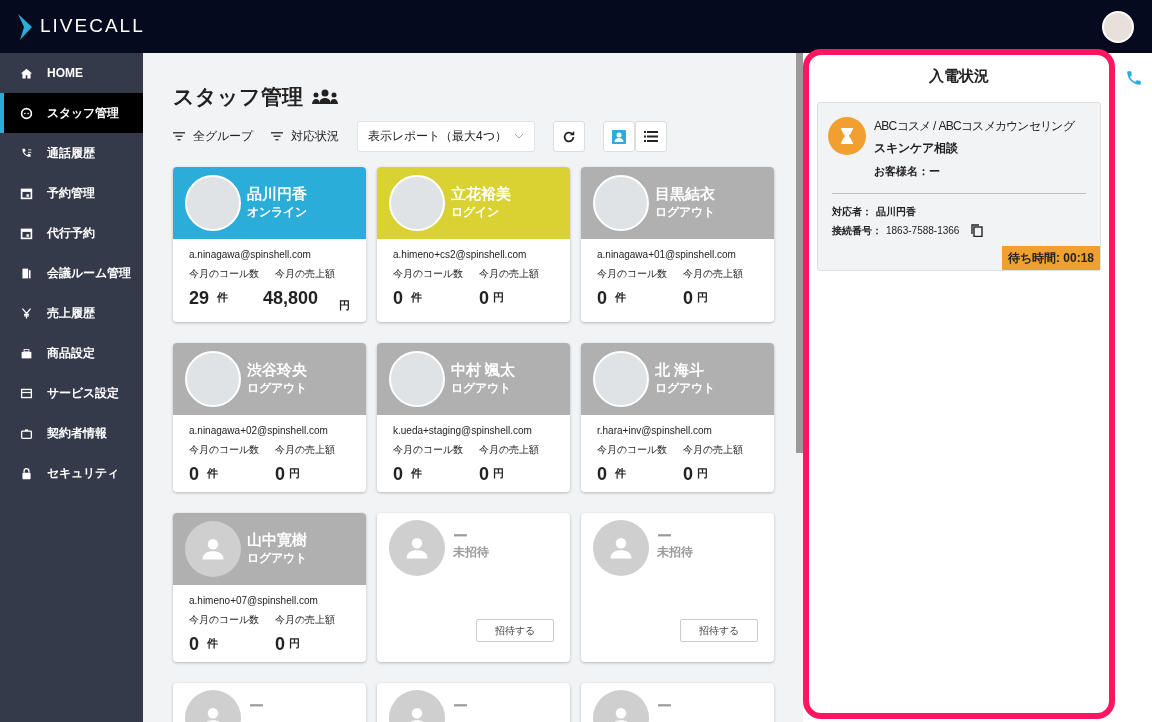  What do you see at coordinates (259, 431) in the screenshot?
I see `staff-email: a.ninagawa+02@spinshell.com` at bounding box center [259, 431].